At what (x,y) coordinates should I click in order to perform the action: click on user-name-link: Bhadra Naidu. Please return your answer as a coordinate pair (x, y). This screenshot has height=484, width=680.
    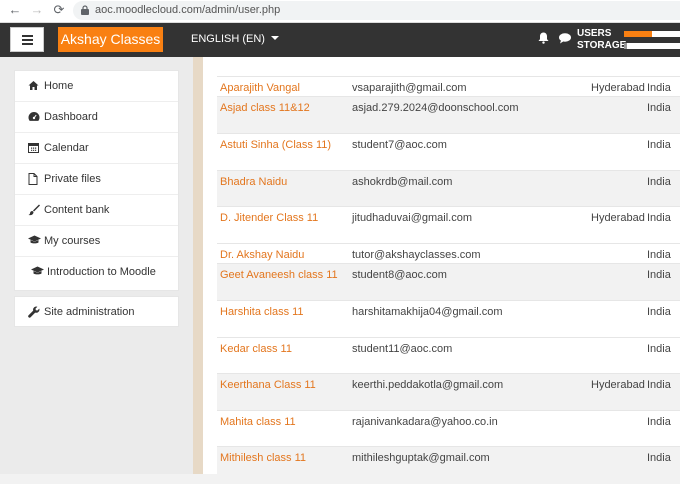
    Looking at the image, I should click on (253, 182).